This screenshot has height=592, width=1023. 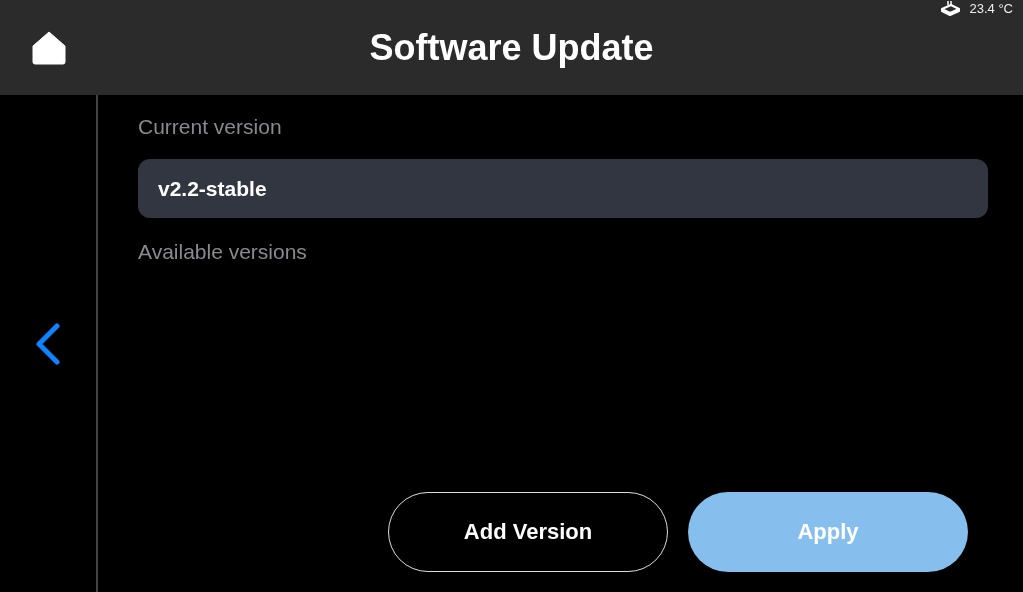 I want to click on back-chevron-icon, so click(x=48, y=343).